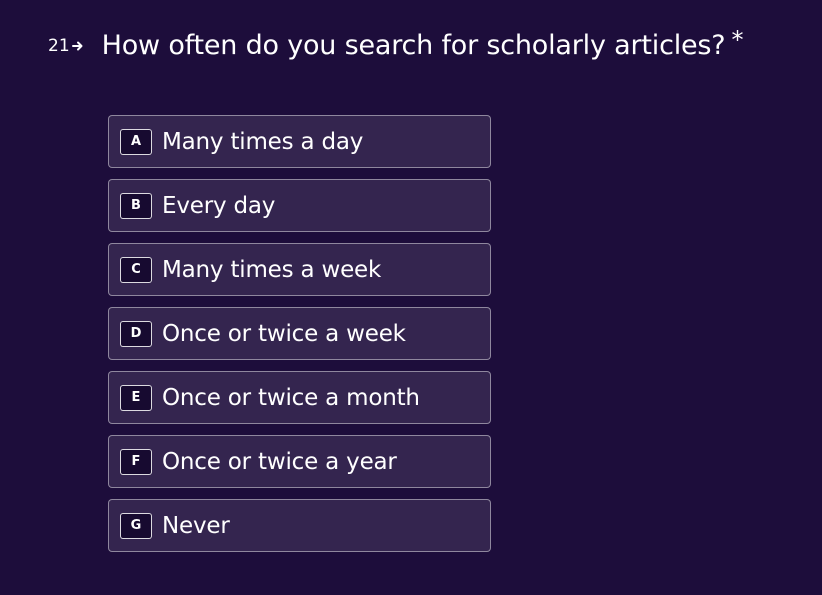 The width and height of the screenshot is (822, 595). What do you see at coordinates (291, 397) in the screenshot?
I see `choice-label: Once or twice a month` at bounding box center [291, 397].